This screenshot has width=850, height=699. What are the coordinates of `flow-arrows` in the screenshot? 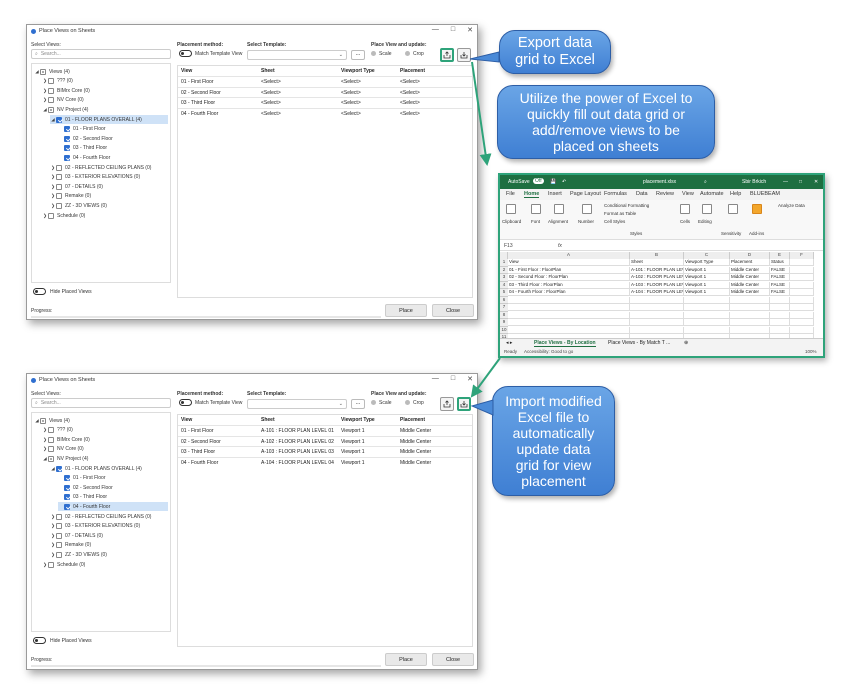 It's located at (485, 233).